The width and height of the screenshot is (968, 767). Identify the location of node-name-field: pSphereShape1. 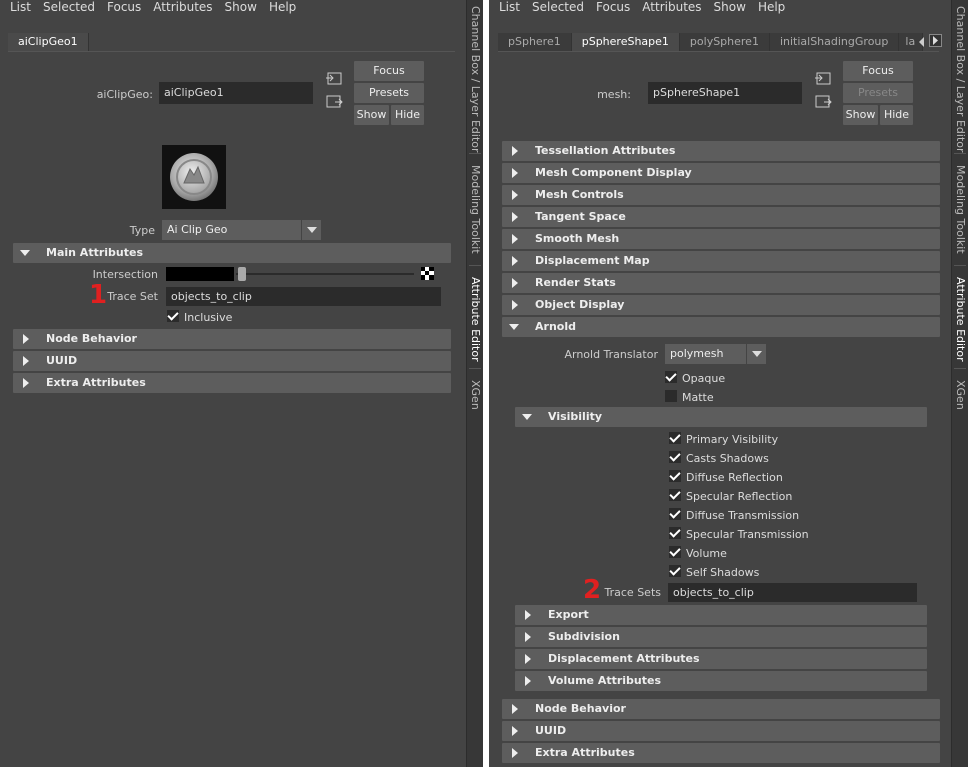
(725, 93).